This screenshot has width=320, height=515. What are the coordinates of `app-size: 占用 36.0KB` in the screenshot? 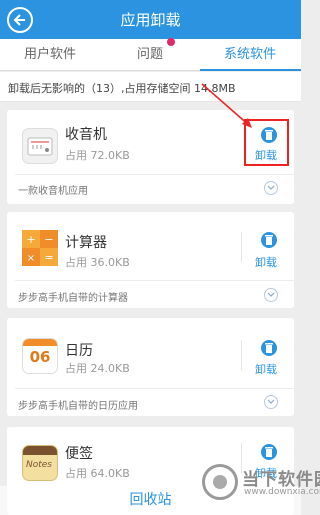 It's located at (97, 262).